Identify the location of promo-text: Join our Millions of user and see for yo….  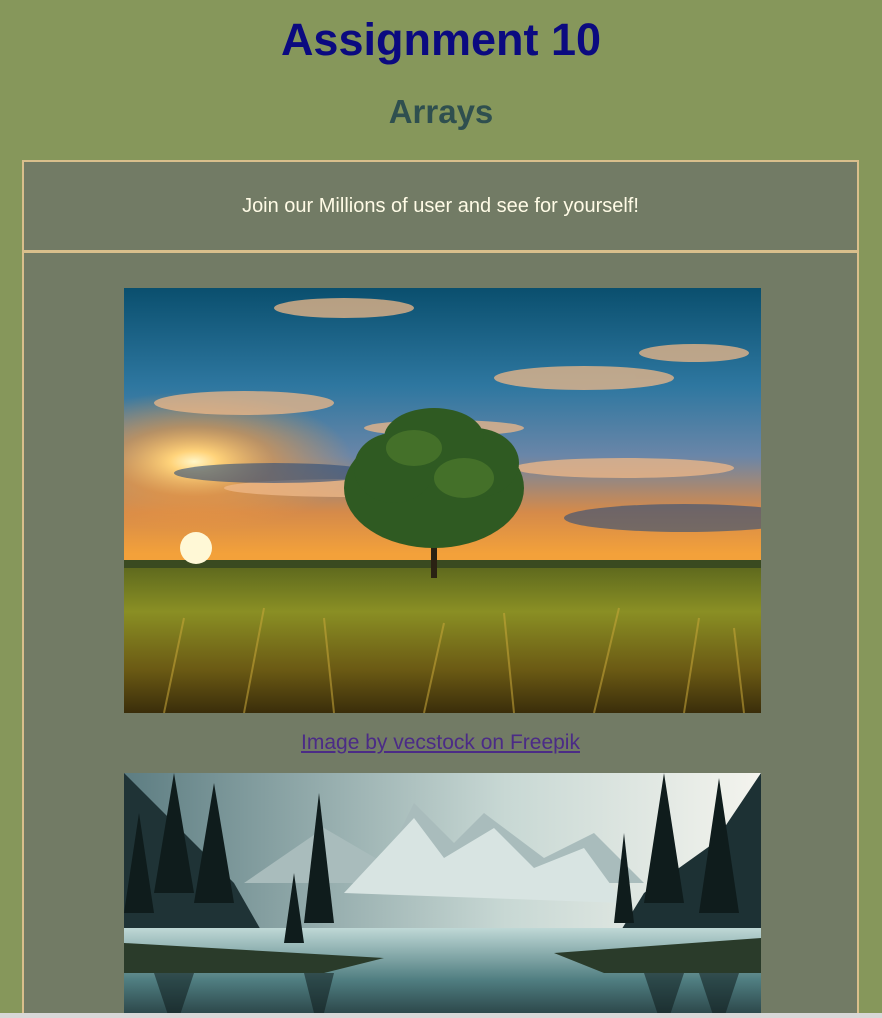
(440, 205).